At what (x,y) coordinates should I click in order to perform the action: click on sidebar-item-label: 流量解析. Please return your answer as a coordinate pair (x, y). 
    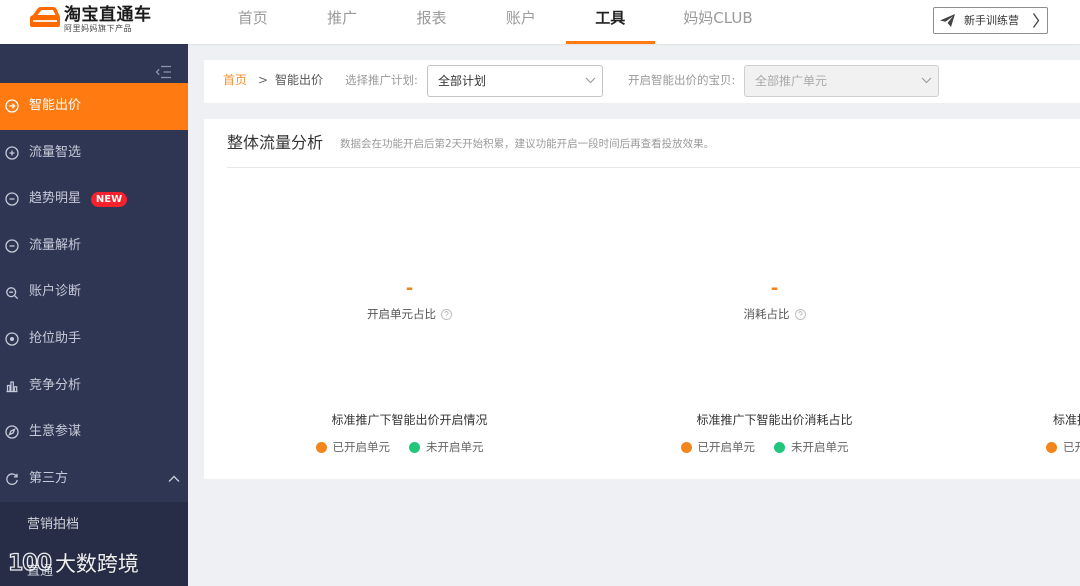
    Looking at the image, I should click on (55, 245).